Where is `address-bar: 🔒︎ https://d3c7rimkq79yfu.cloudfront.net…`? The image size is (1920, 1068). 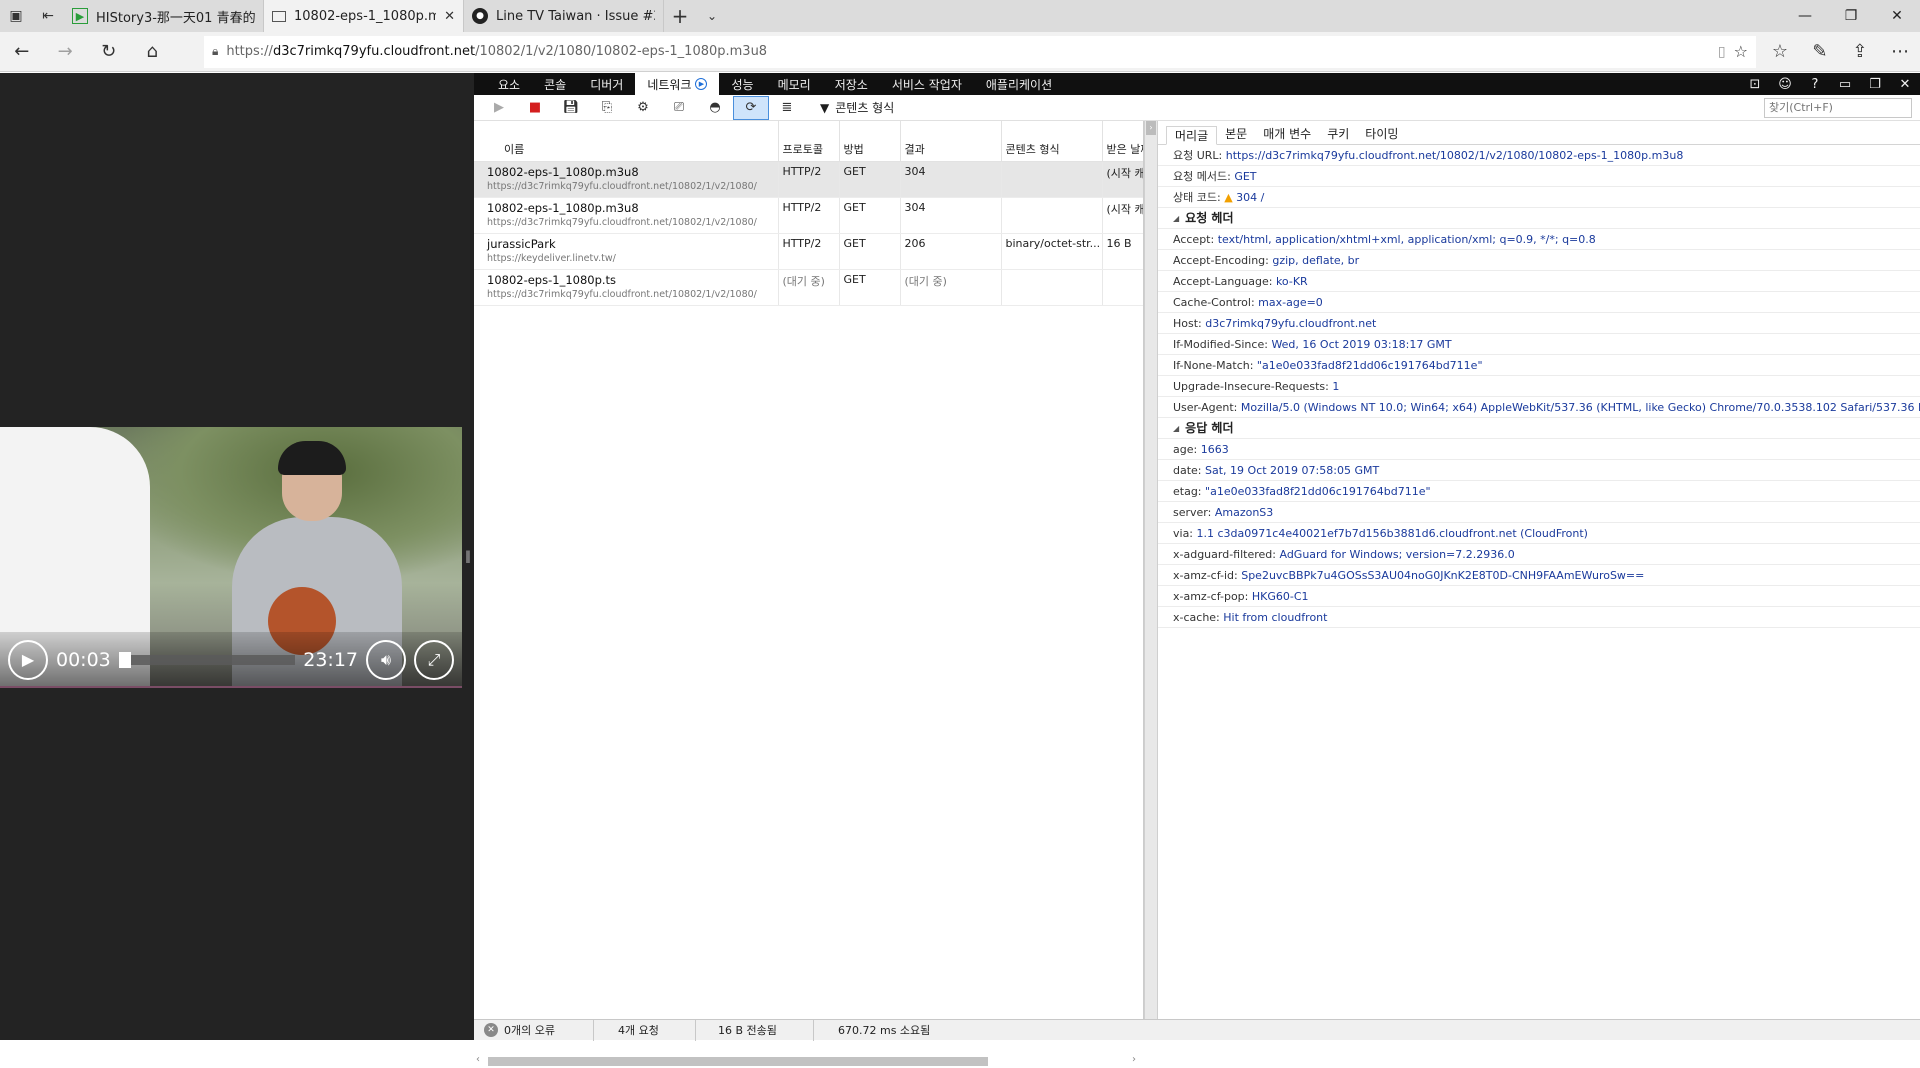 address-bar: 🔒︎ https://d3c7rimkq79yfu.cloudfront.net… is located at coordinates (979, 51).